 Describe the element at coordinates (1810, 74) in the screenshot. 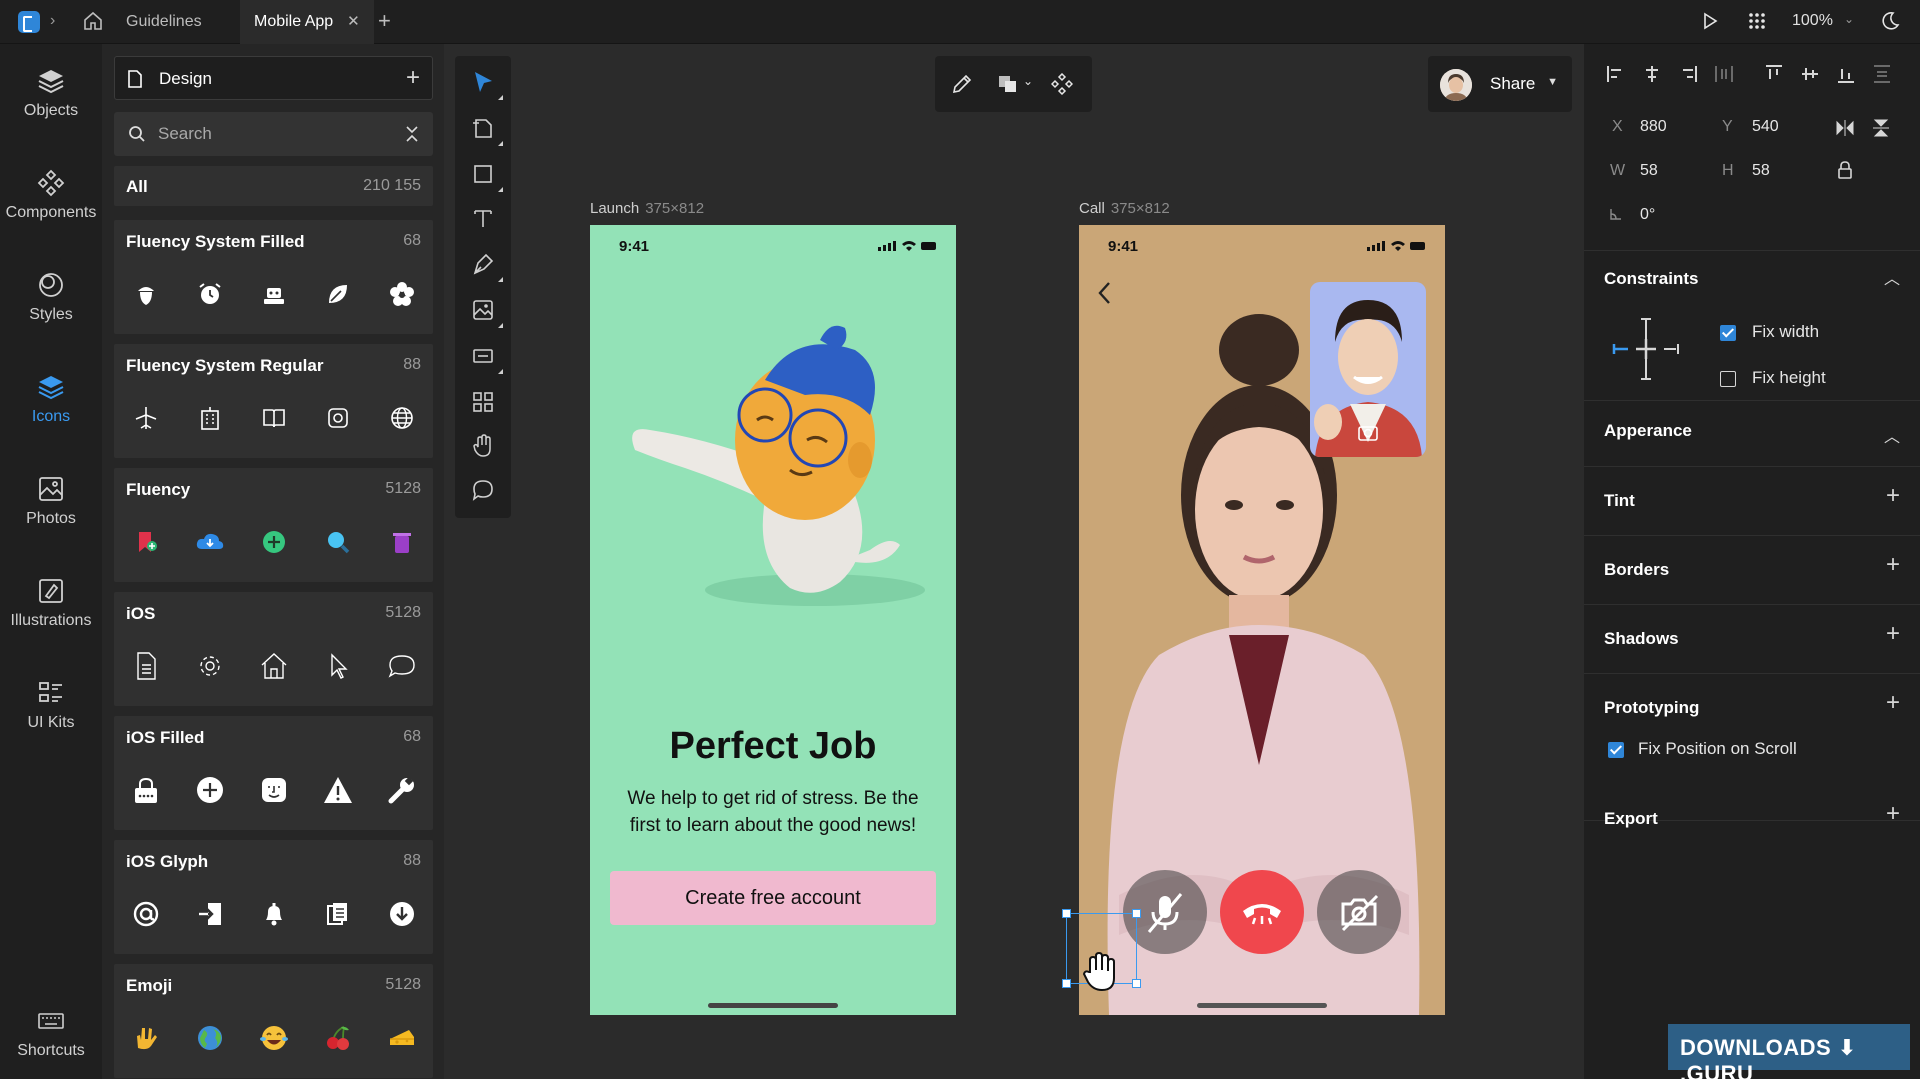

I see `align-middle-vertical-icon` at that location.